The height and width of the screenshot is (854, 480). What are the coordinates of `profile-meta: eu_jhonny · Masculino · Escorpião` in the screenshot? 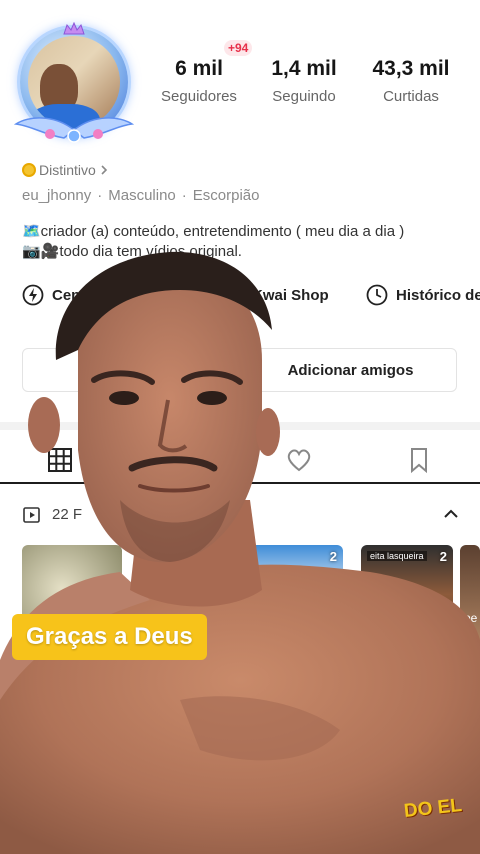 It's located at (140, 195).